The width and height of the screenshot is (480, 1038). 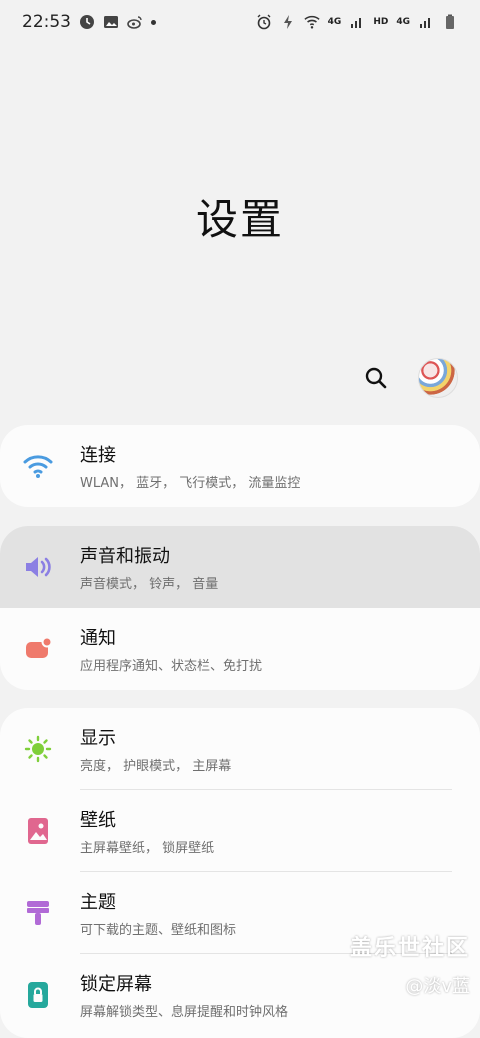 I want to click on watermark: 盖乐世社区 @淡v蓝, so click(x=410, y=964).